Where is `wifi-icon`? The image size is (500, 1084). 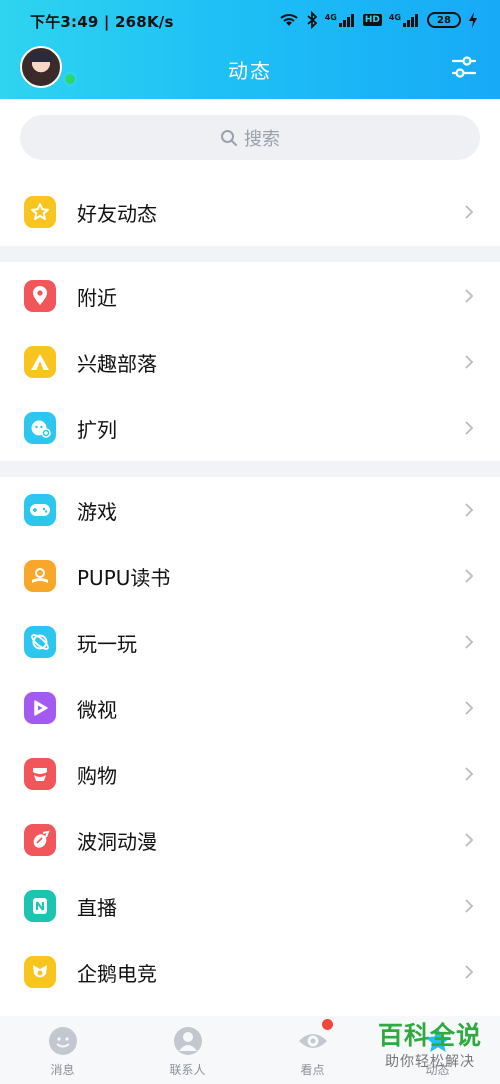
wifi-icon is located at coordinates (289, 20).